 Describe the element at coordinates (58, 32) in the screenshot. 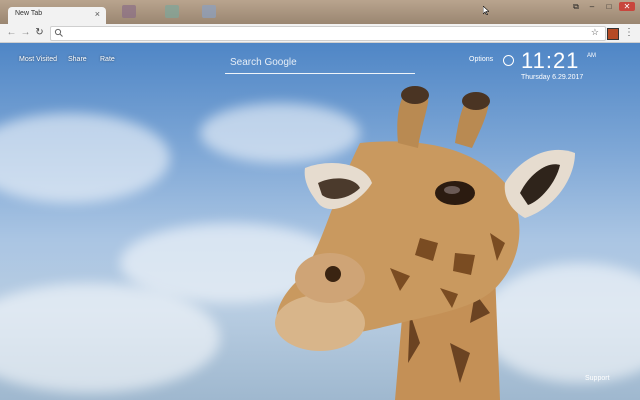

I see `search-icon` at that location.